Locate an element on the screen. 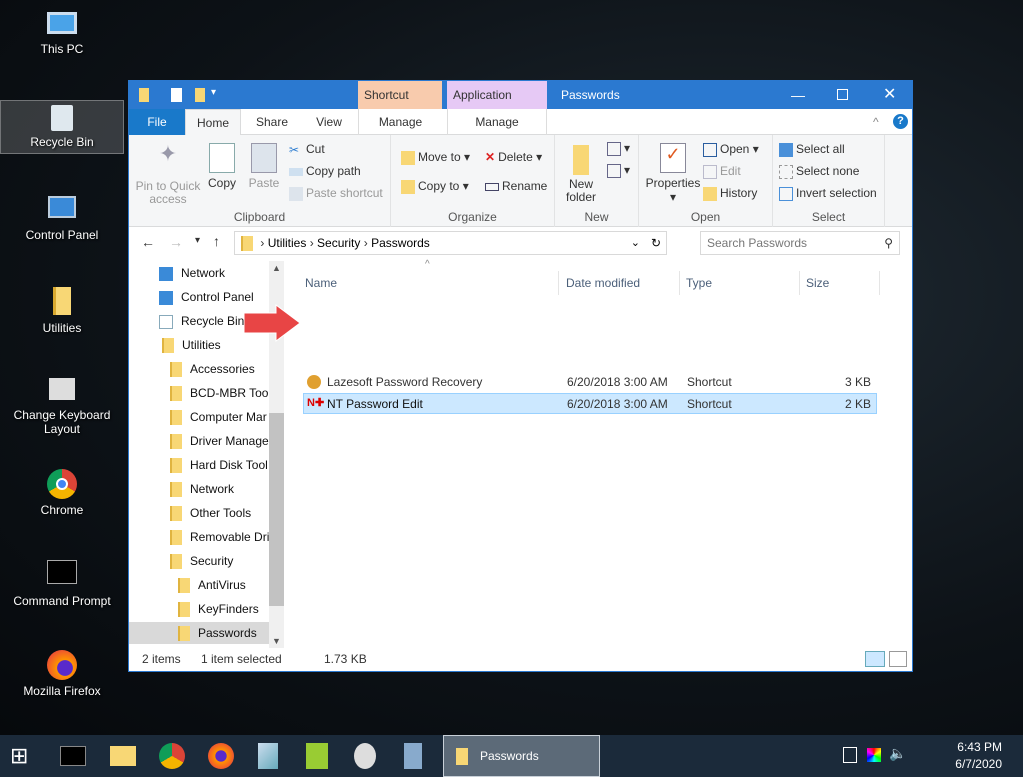 This screenshot has width=1023, height=777. nav-item-passwords: Passwords is located at coordinates (199, 633).